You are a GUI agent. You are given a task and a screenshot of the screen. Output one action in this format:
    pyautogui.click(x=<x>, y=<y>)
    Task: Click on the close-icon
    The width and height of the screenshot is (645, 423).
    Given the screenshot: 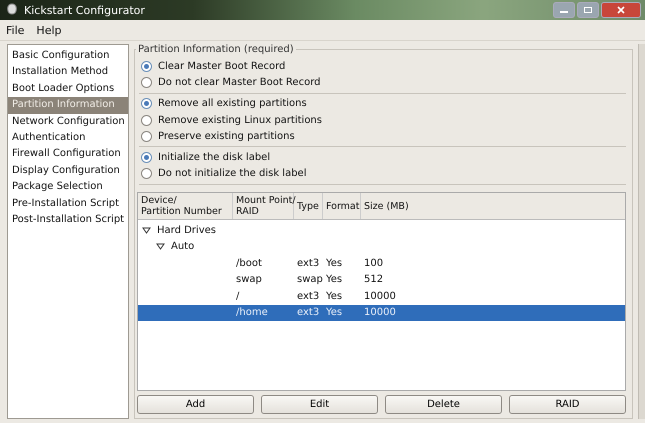 What is the action you would take?
    pyautogui.click(x=621, y=10)
    